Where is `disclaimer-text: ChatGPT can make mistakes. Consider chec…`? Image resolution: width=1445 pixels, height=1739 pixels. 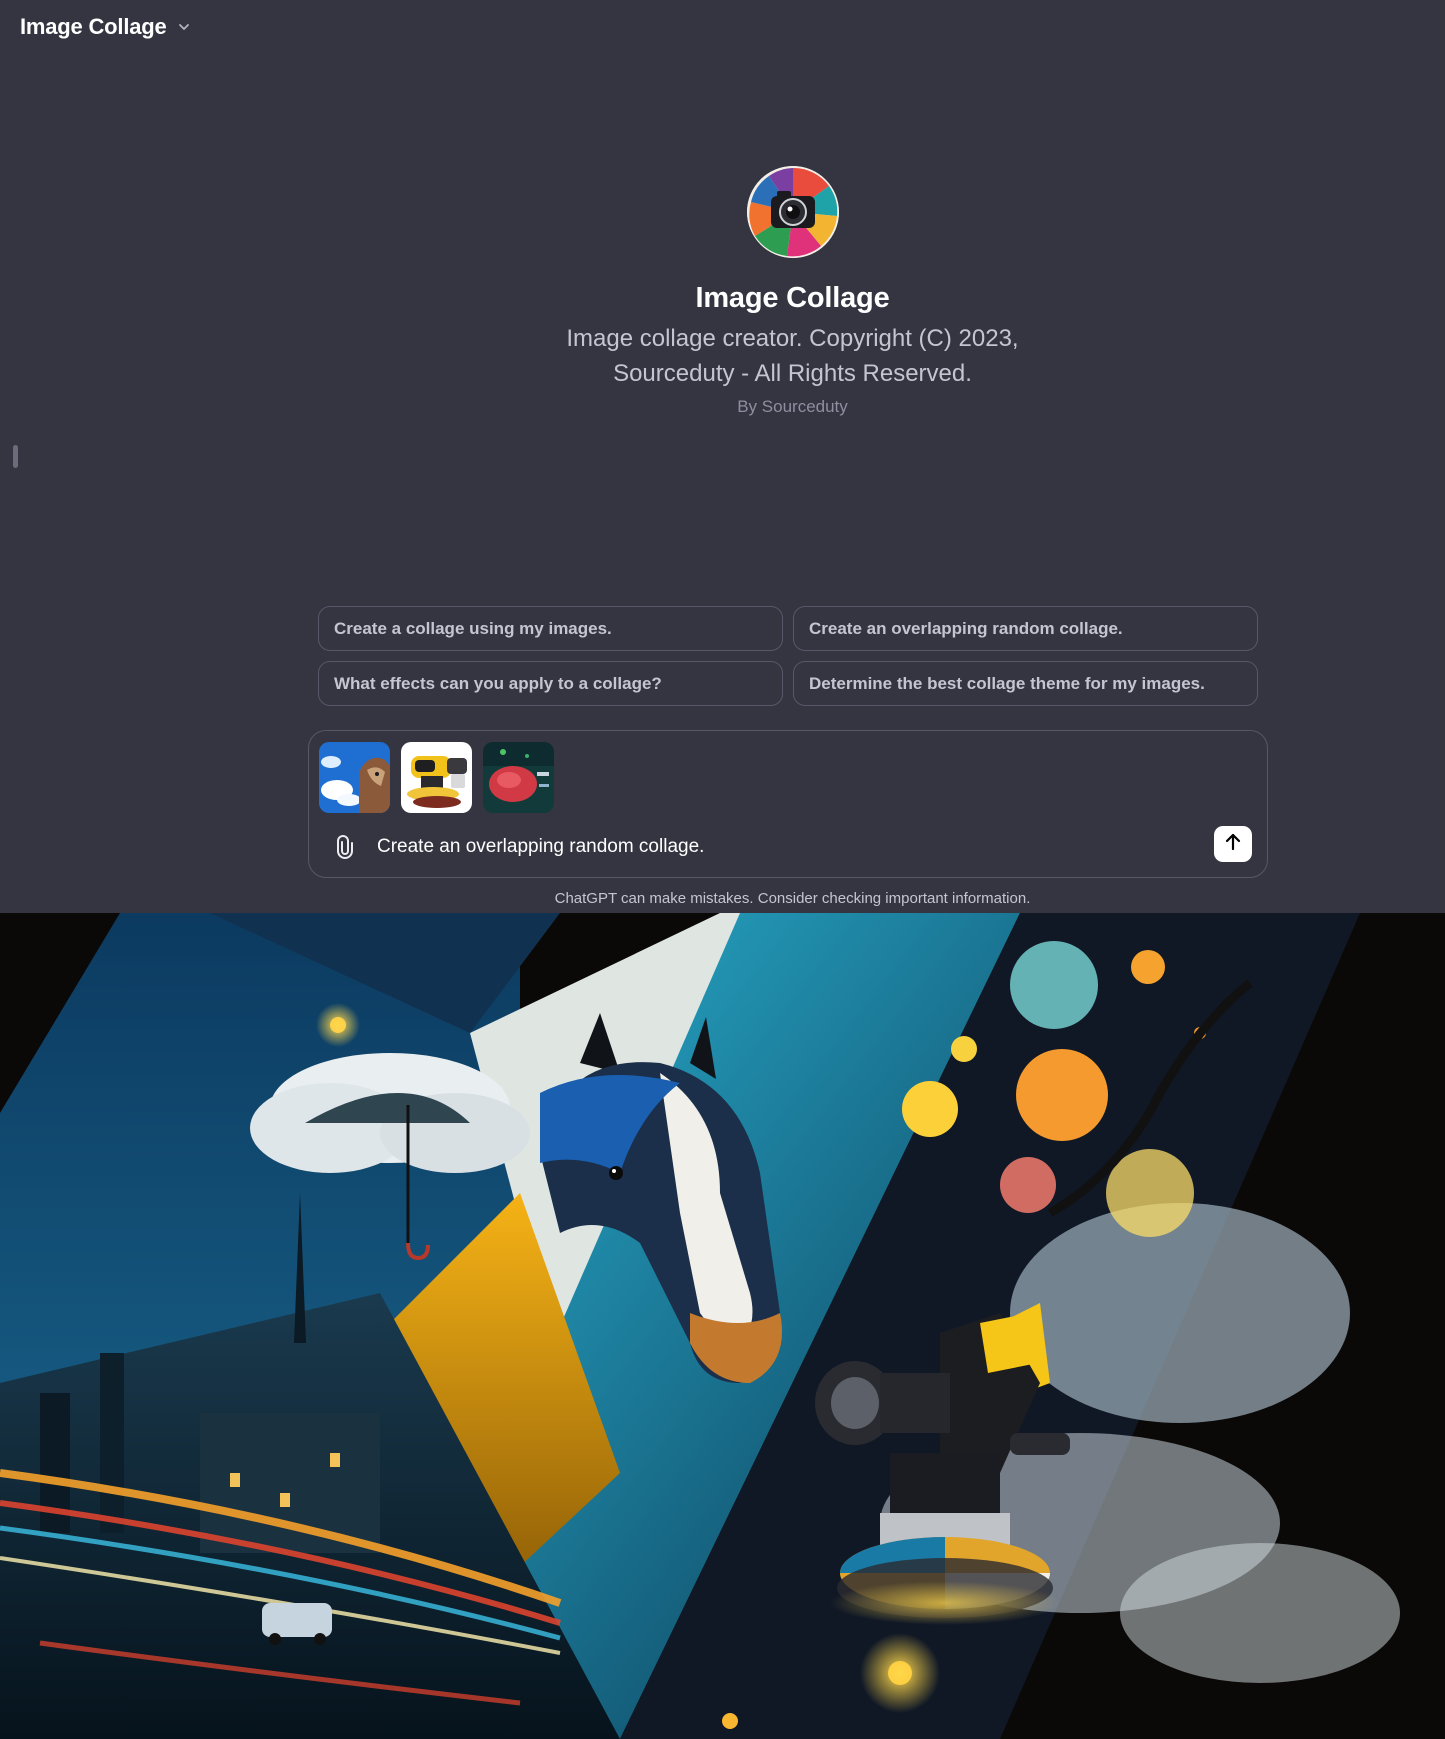 disclaimer-text: ChatGPT can make mistakes. Consider chec… is located at coordinates (792, 898).